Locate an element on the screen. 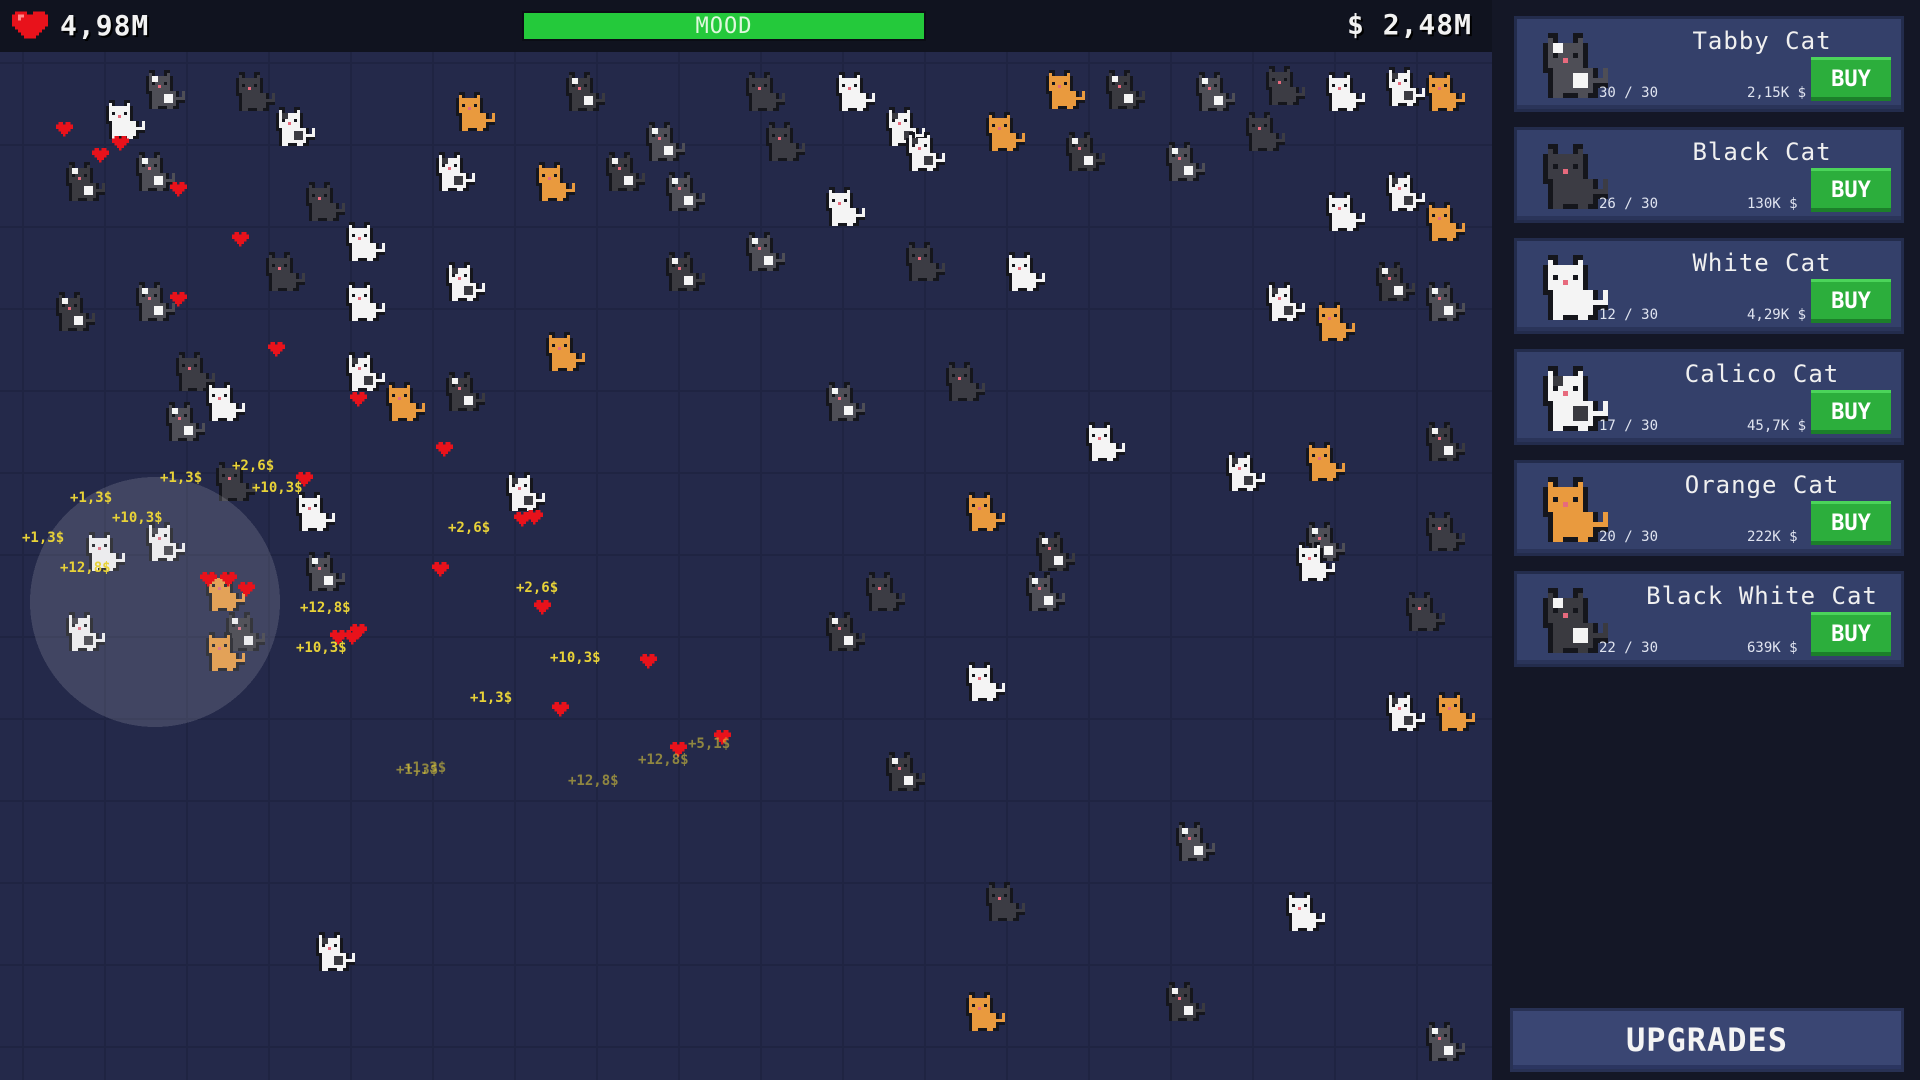 Image resolution: width=1920 pixels, height=1080 pixels. shop-item-price: 2,15K $ is located at coordinates (1777, 93).